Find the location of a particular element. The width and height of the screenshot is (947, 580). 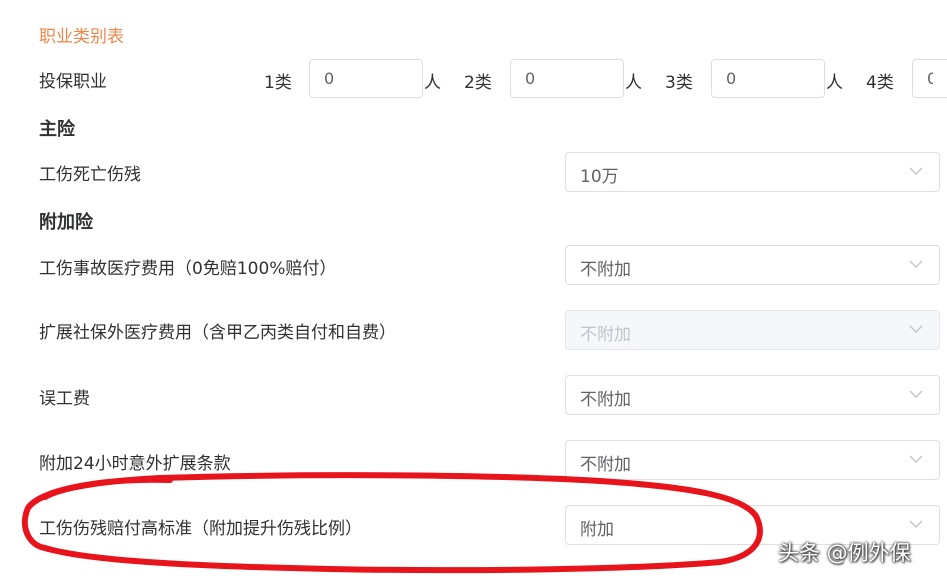

select-value: 附加 is located at coordinates (597, 530).